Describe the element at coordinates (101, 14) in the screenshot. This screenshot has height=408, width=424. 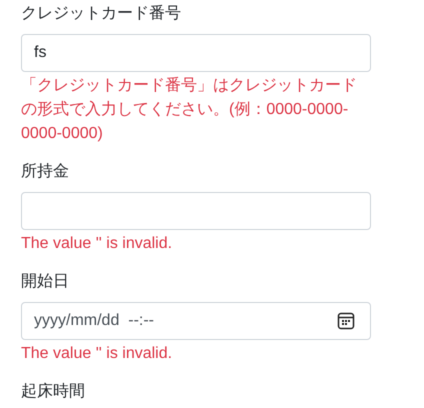
I see `field-label: クレジットカード番号` at that location.